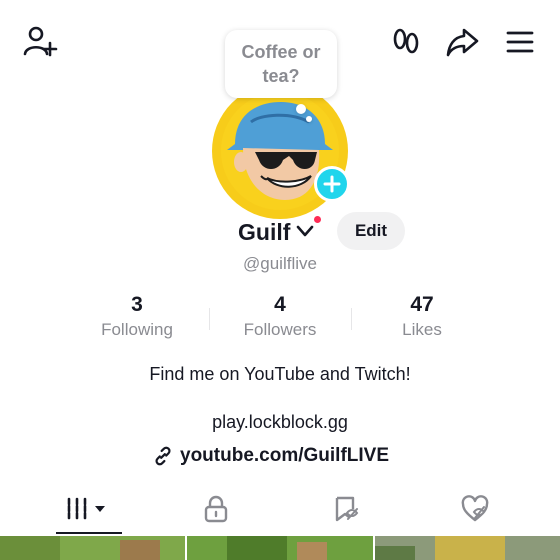  I want to click on status-bubble-text: Coffee or tea?, so click(281, 64).